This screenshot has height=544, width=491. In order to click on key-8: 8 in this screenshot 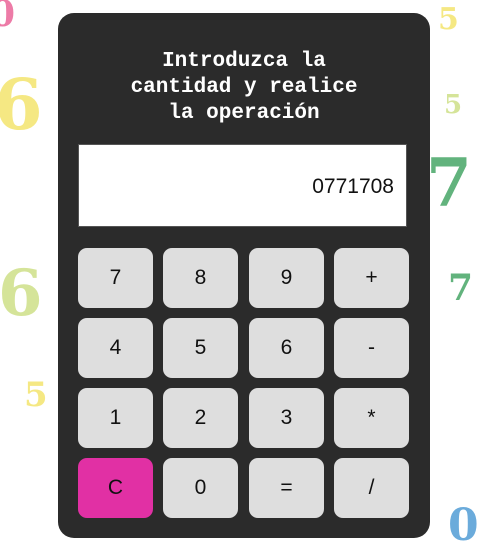, I will do `click(200, 278)`.